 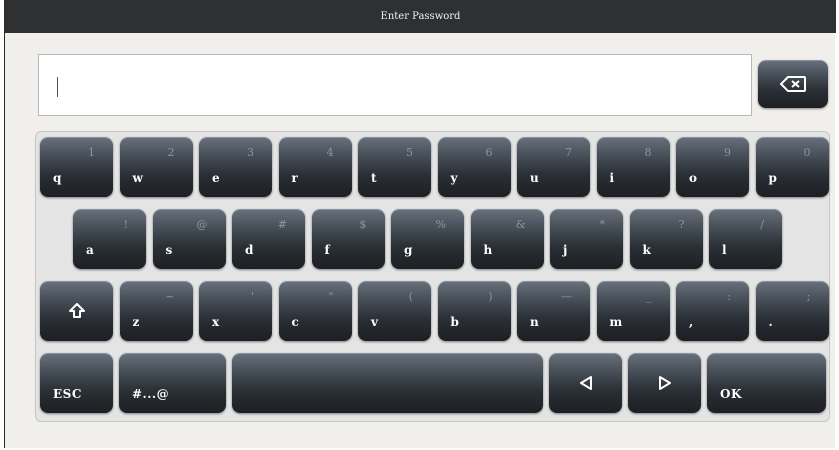 What do you see at coordinates (633, 167) in the screenshot?
I see `key-row1-7: 8i` at bounding box center [633, 167].